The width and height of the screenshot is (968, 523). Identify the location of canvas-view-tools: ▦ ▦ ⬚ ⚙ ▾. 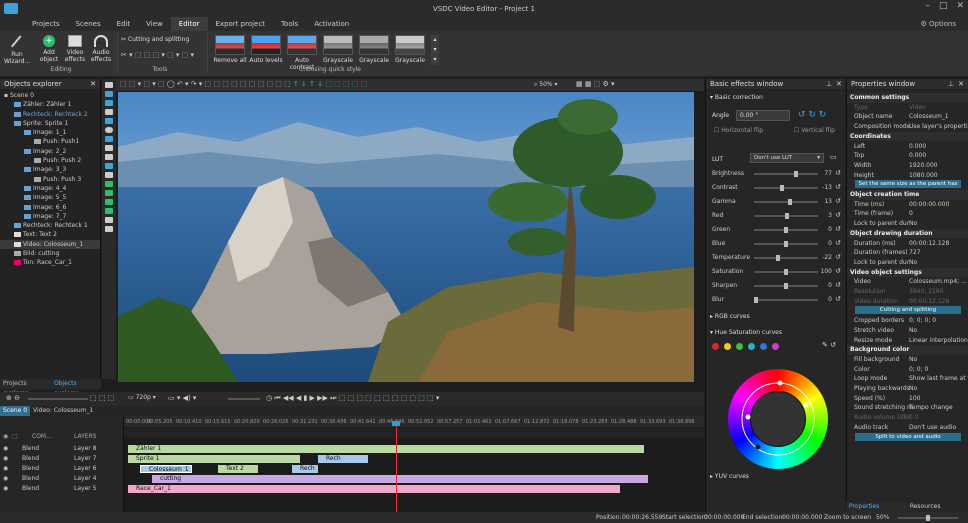
(595, 84).